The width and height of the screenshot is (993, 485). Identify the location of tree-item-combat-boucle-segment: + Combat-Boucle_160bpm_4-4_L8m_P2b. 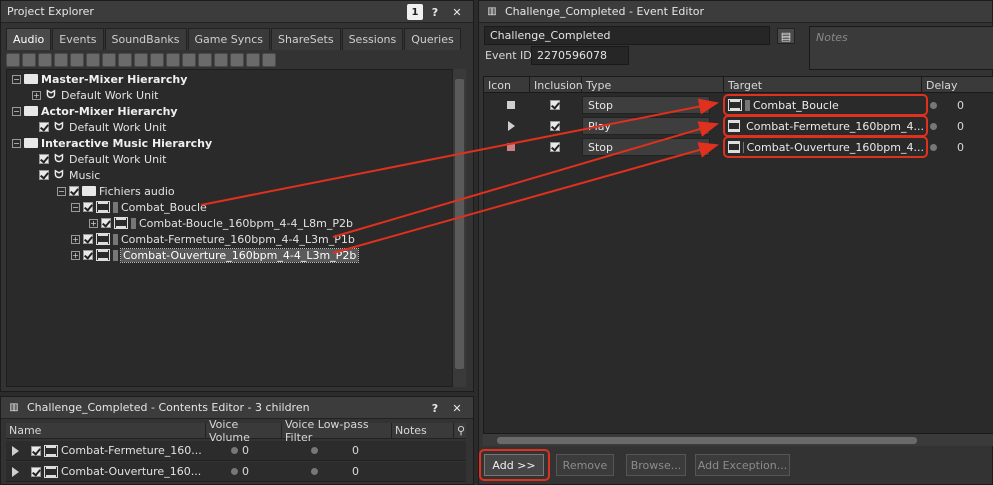
(221, 223).